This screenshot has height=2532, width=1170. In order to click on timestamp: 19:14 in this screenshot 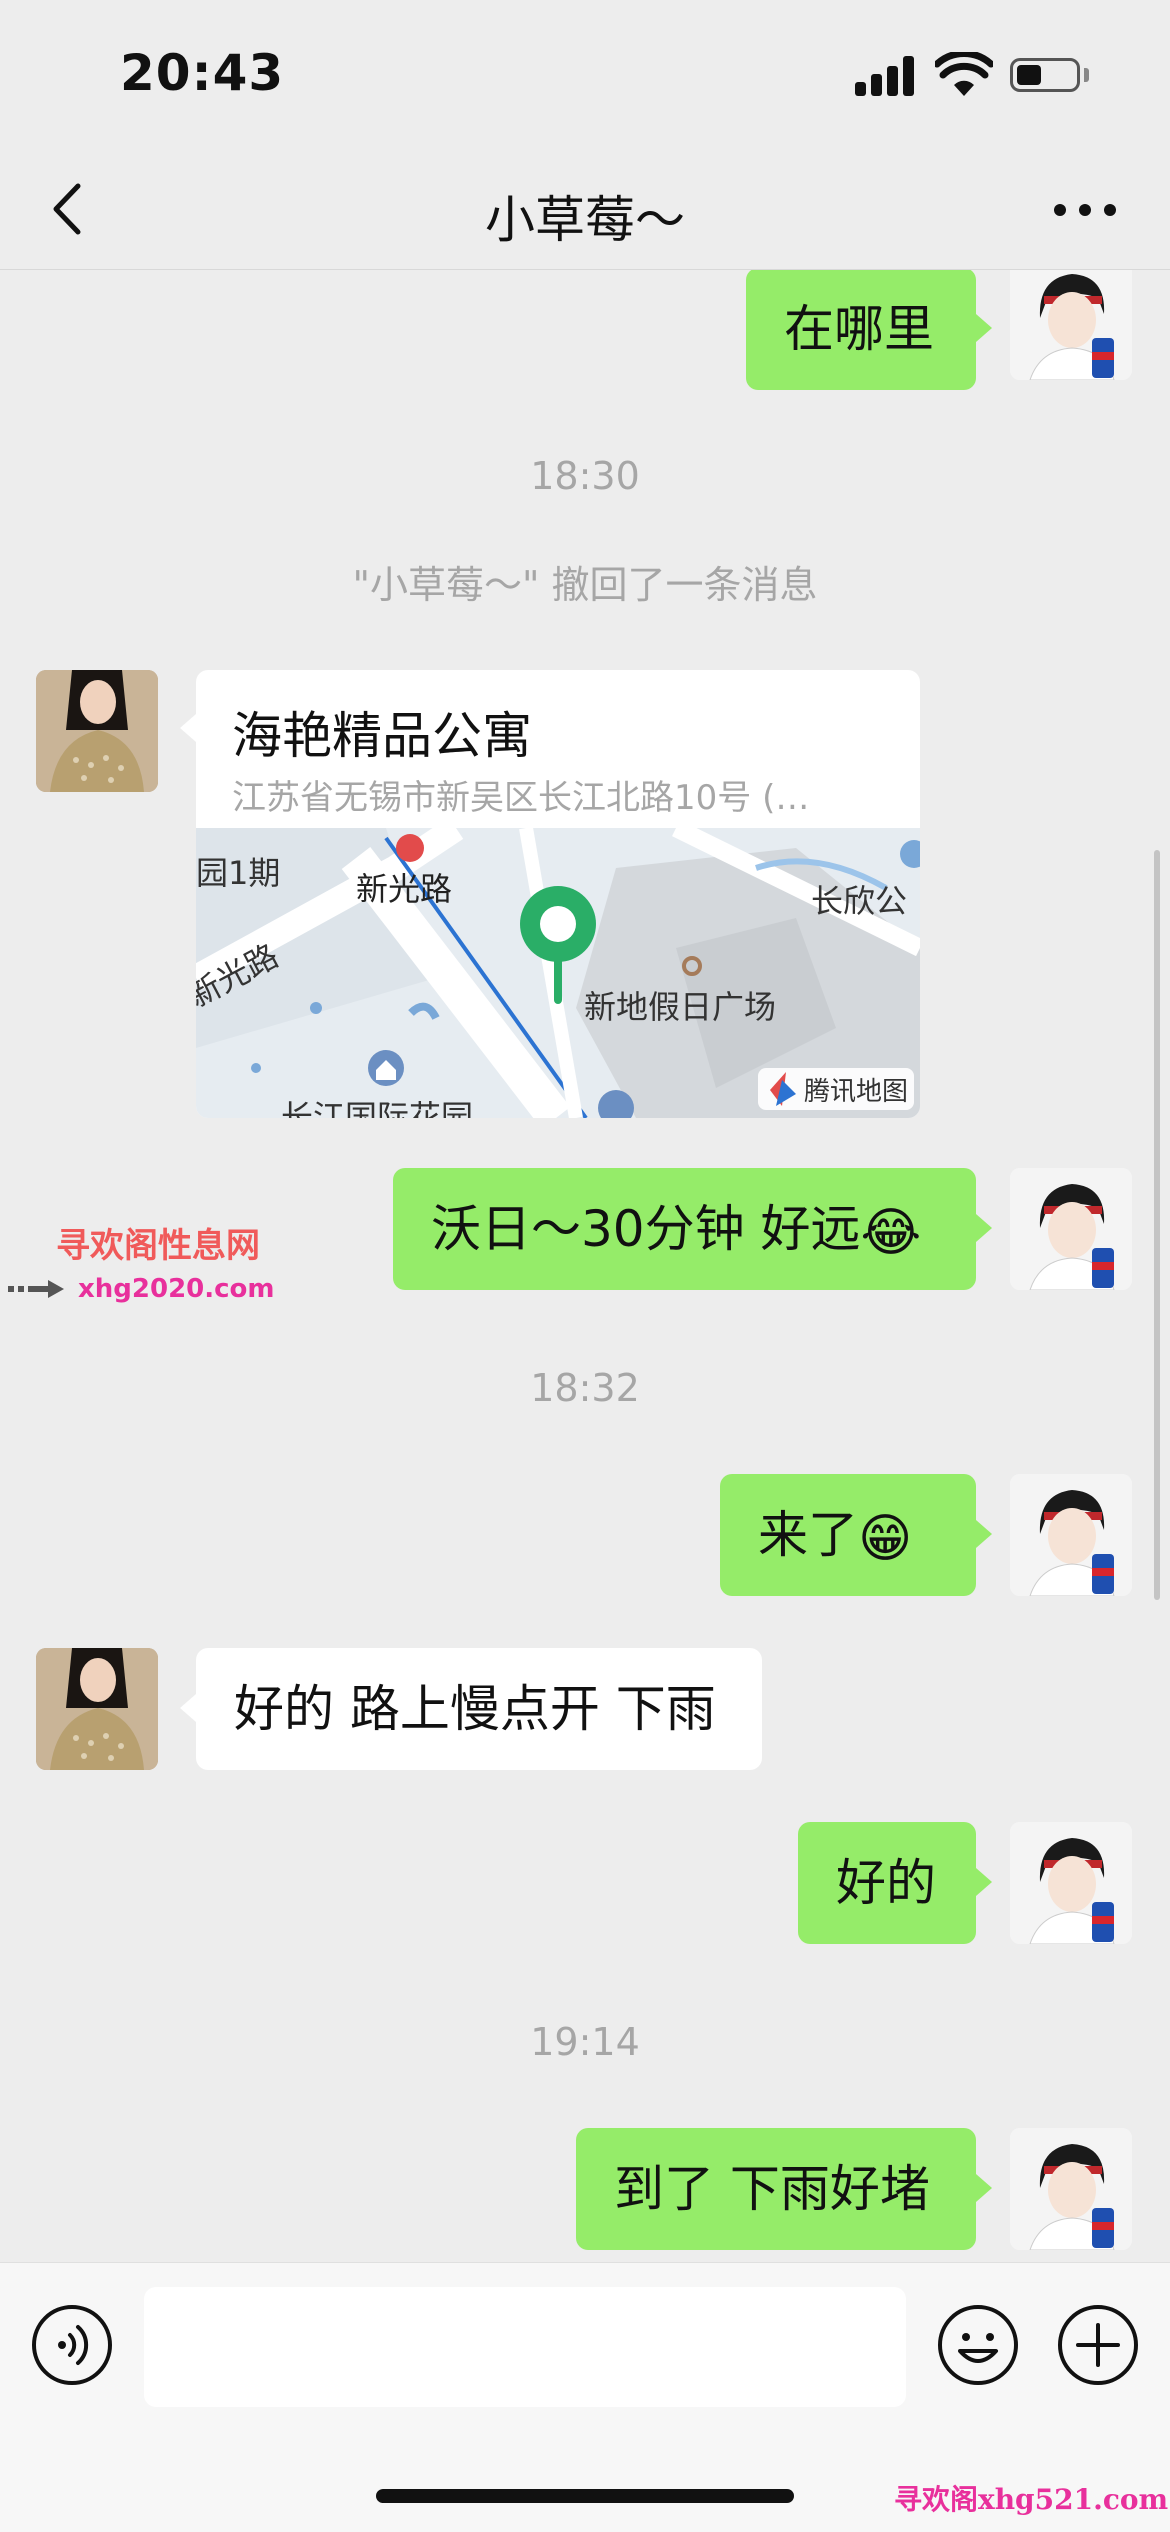, I will do `click(585, 2042)`.